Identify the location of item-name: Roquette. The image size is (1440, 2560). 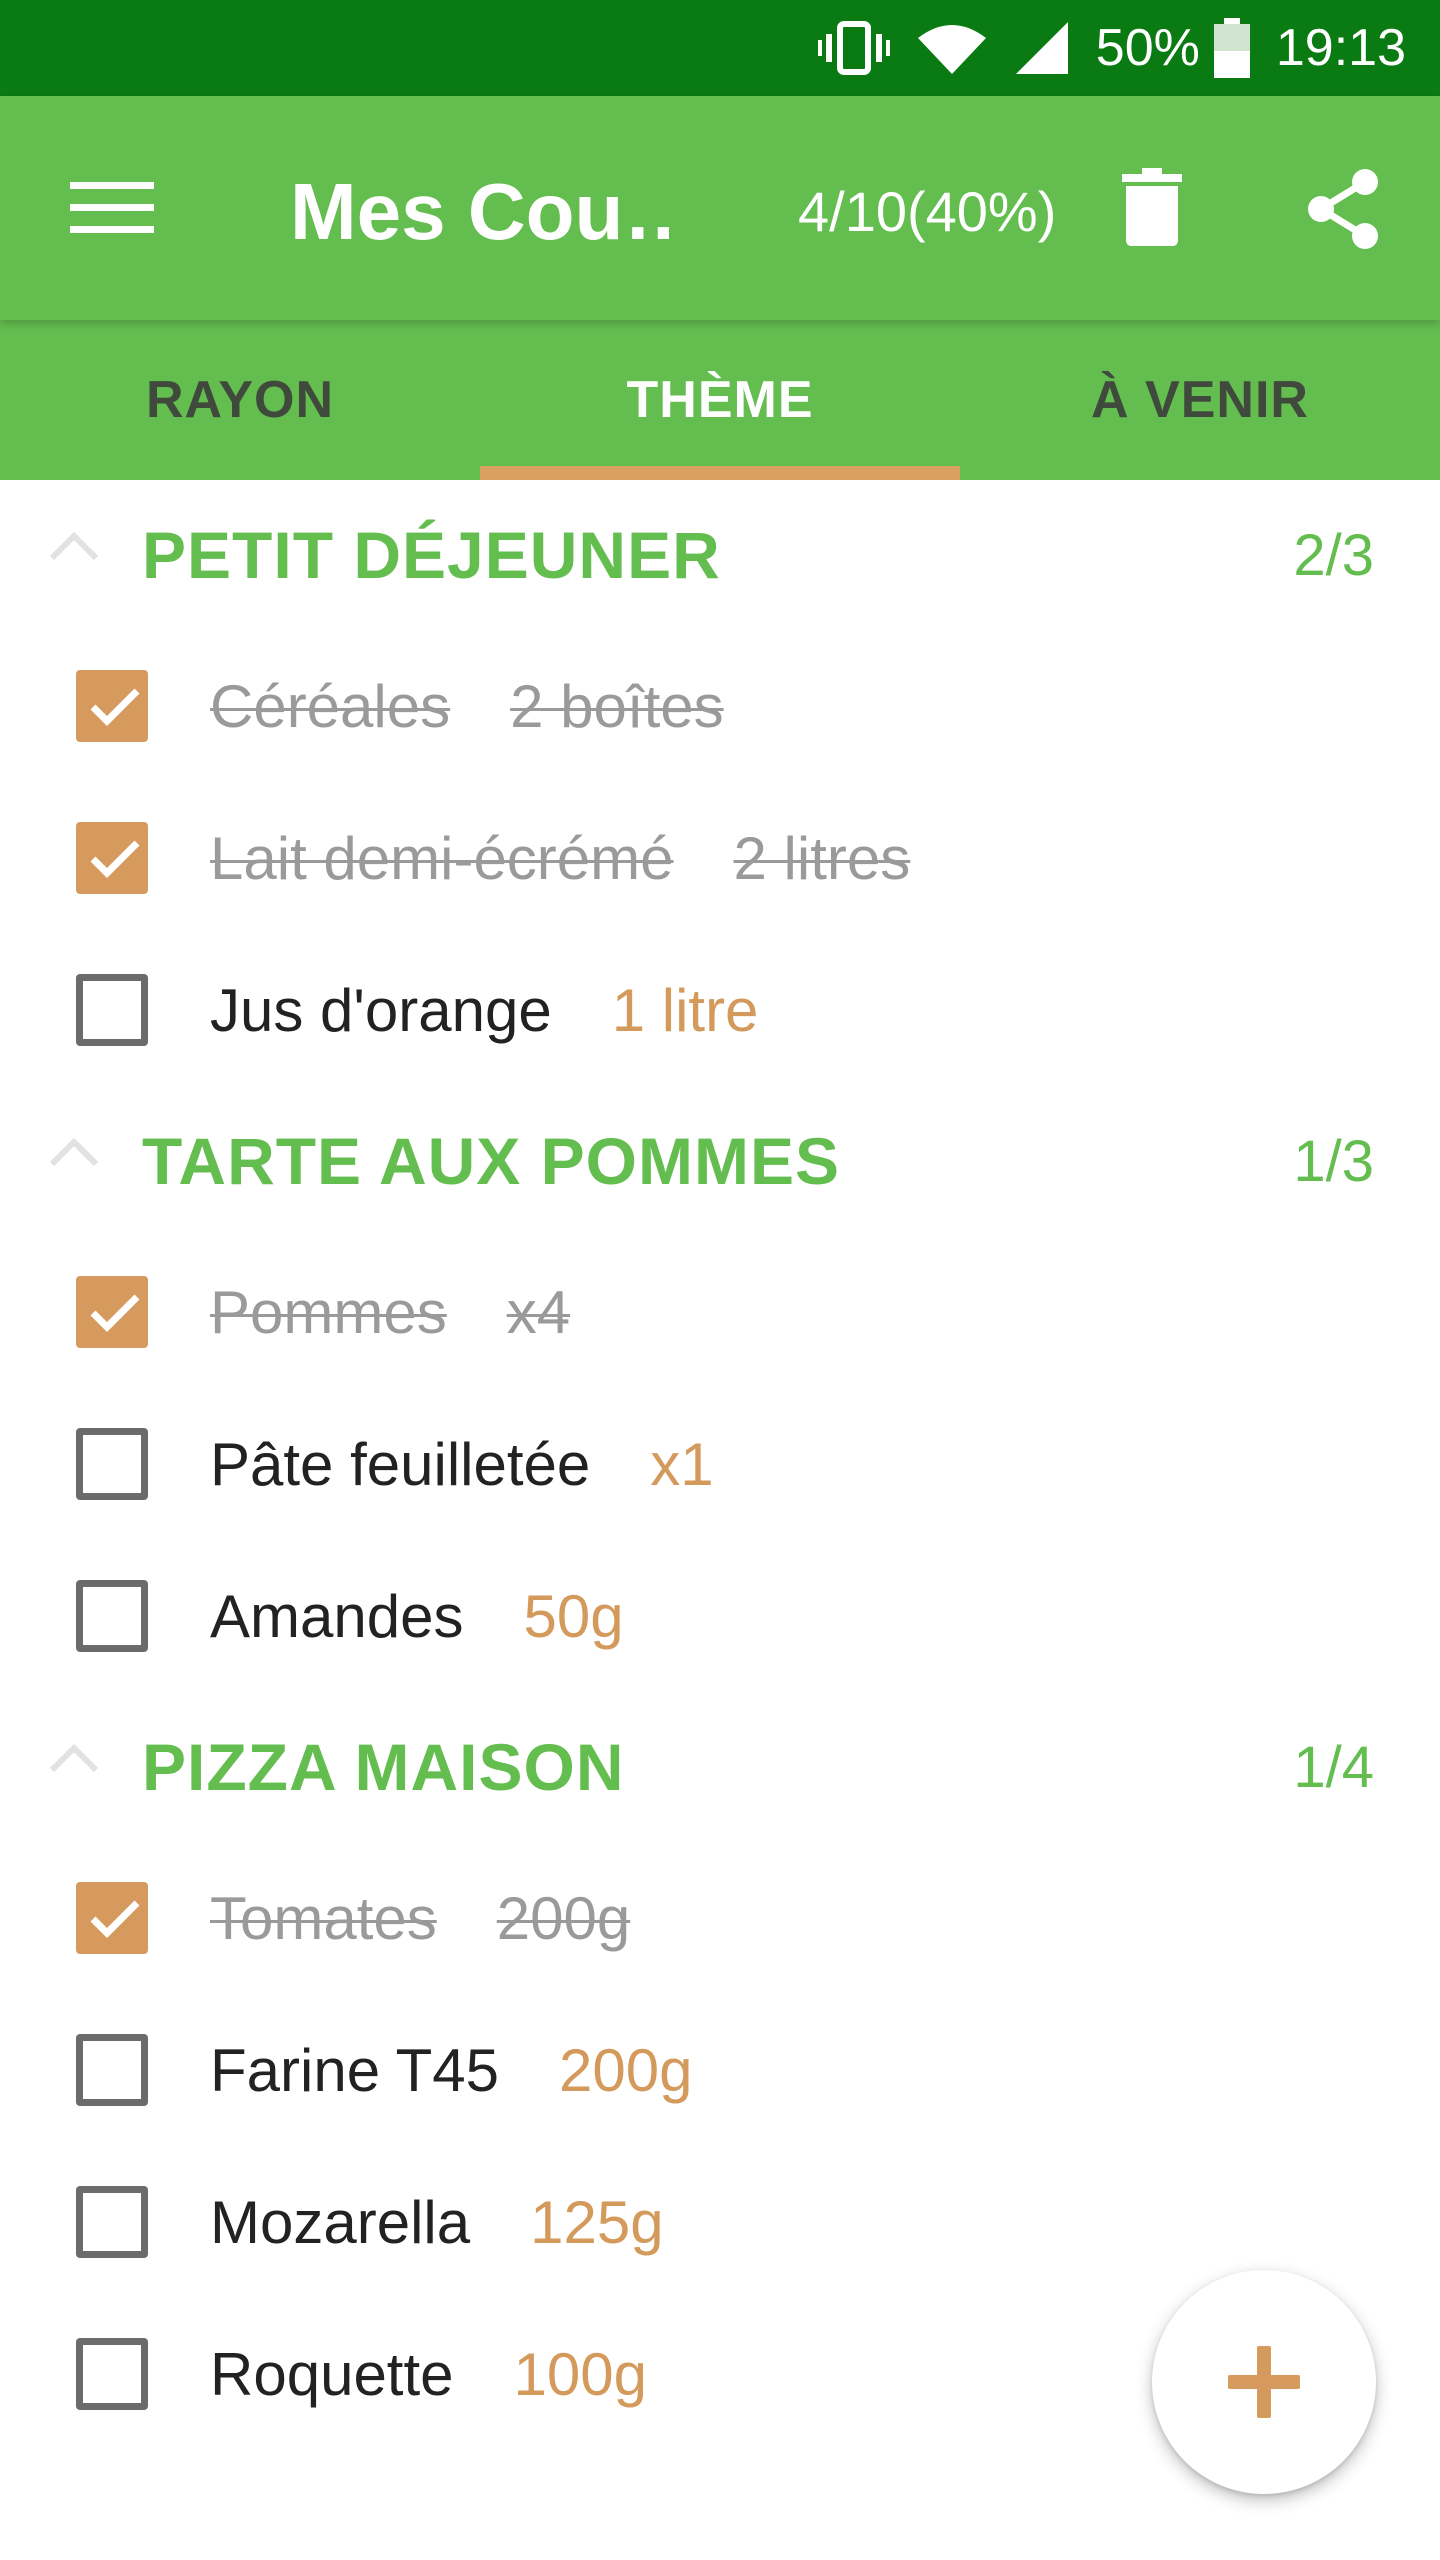
(332, 2374).